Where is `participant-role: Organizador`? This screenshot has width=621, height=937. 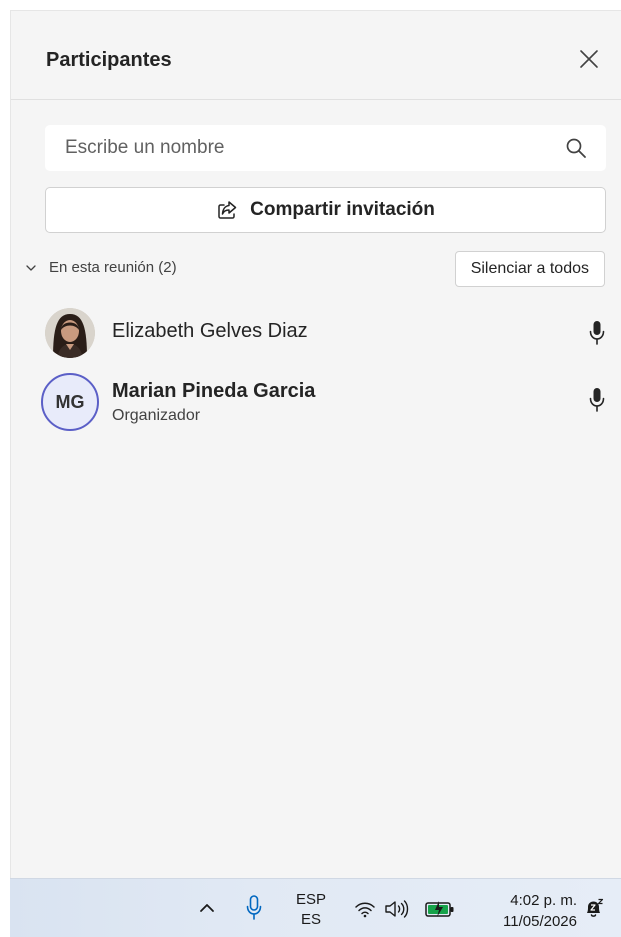 participant-role: Organizador is located at coordinates (156, 415).